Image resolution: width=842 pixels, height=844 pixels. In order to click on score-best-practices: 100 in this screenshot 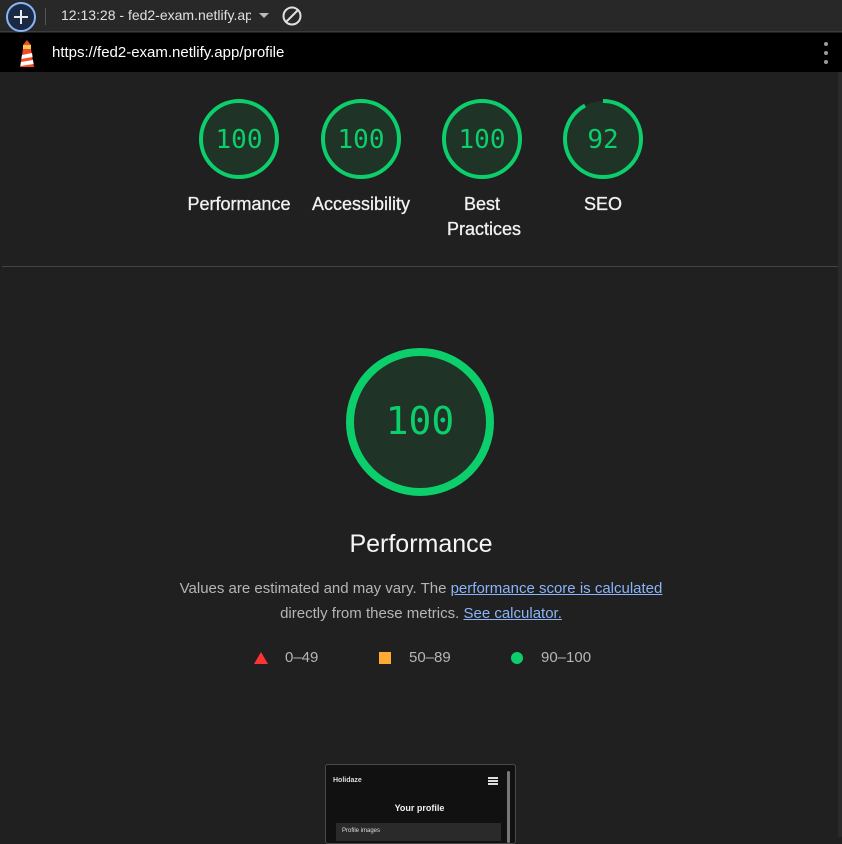, I will do `click(482, 140)`.